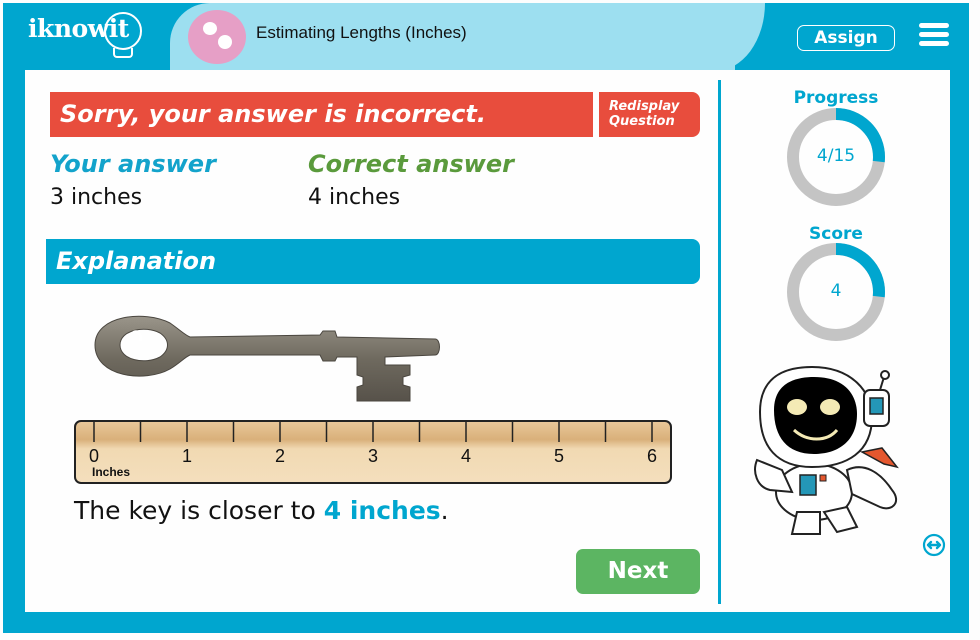 The width and height of the screenshot is (980, 640). I want to click on ruler-tick-label: 0, so click(94, 456).